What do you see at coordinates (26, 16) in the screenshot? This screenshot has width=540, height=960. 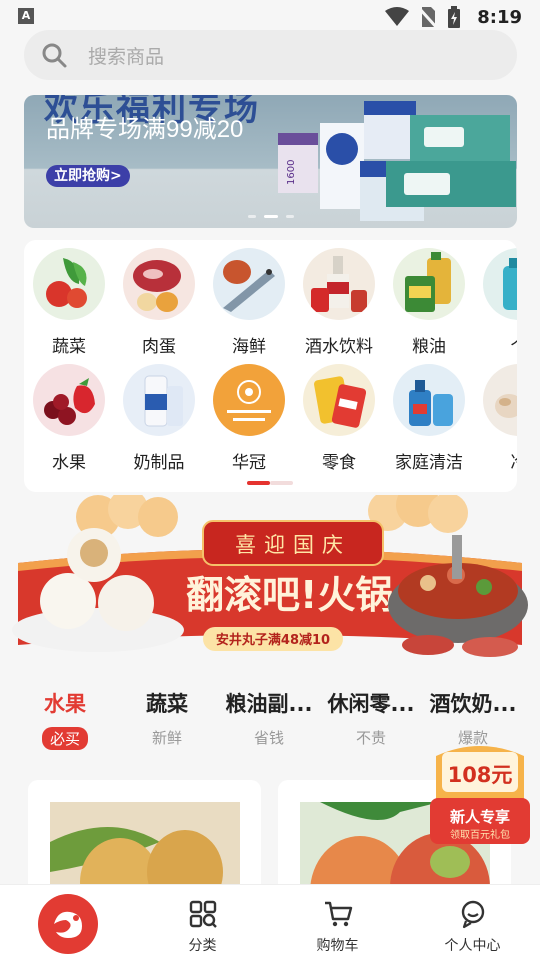 I see `app-notification-icon: A` at bounding box center [26, 16].